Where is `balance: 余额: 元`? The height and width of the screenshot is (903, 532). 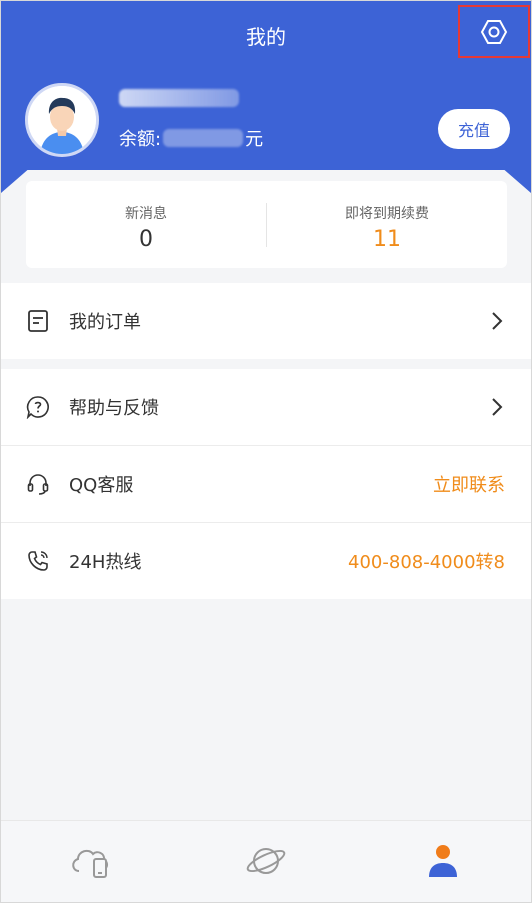 balance: 余额: 元 is located at coordinates (191, 138).